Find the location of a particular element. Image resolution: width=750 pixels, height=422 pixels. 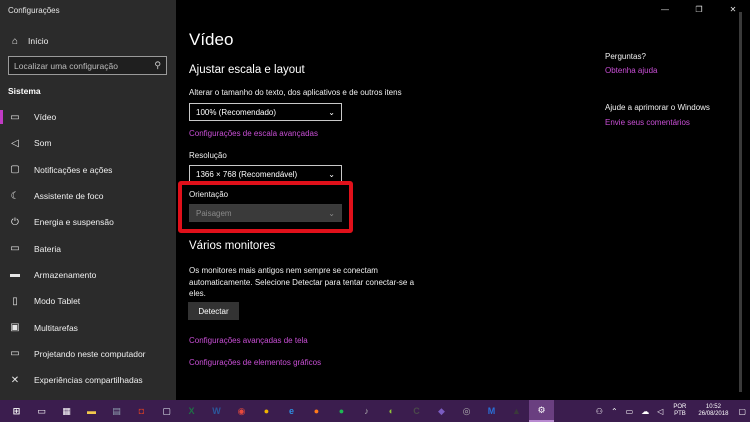

task-view-icon-glyph: ▭ is located at coordinates (41, 410).